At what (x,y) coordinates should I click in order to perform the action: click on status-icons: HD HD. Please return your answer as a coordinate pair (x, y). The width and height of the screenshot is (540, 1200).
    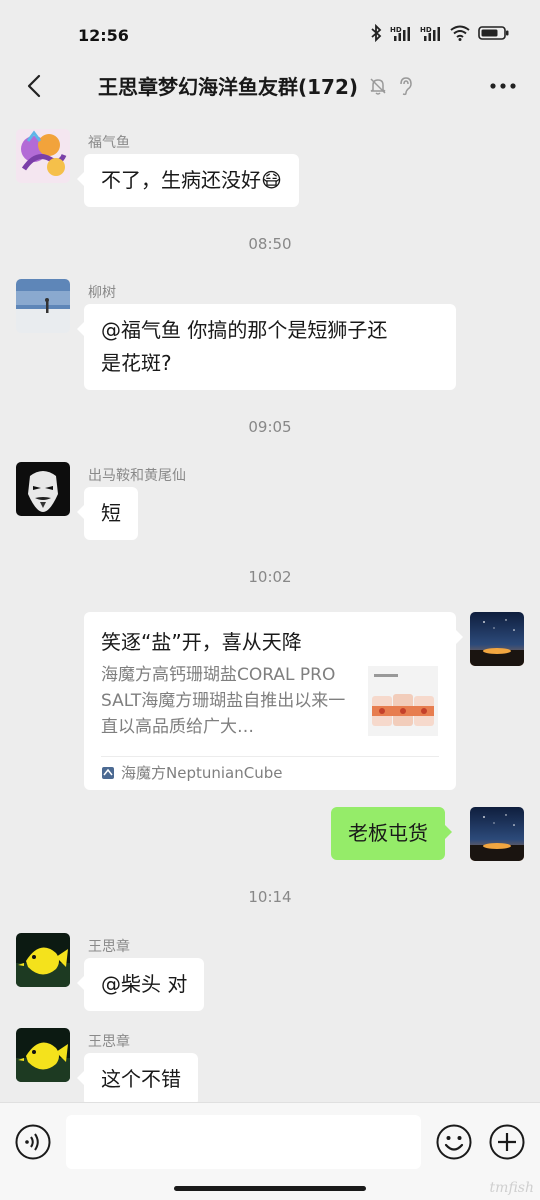
    Looking at the image, I should click on (440, 33).